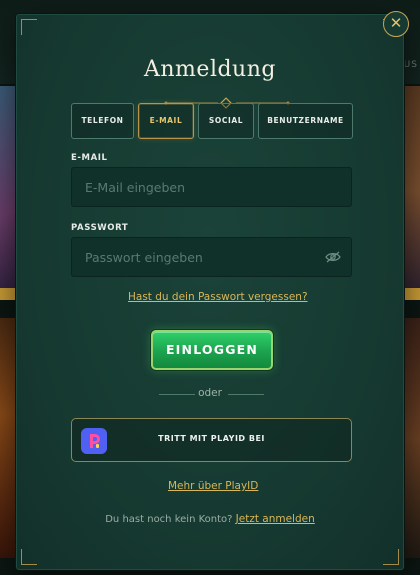 The image size is (420, 575). I want to click on divider-text: oder, so click(210, 393).